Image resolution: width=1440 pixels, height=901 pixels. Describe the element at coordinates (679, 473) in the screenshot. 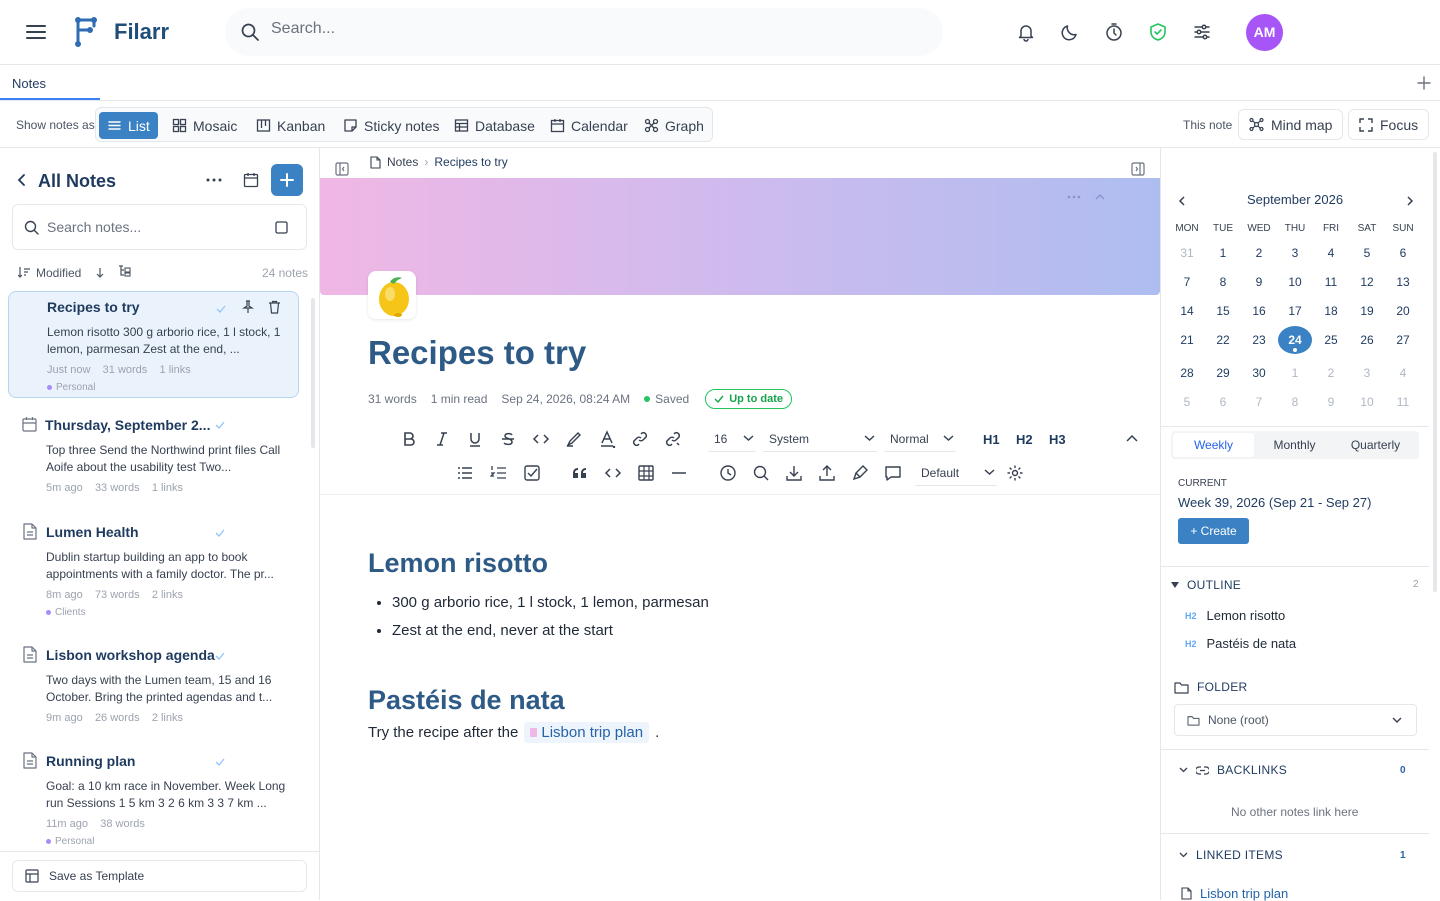

I see `horizontal-rule-icon` at that location.